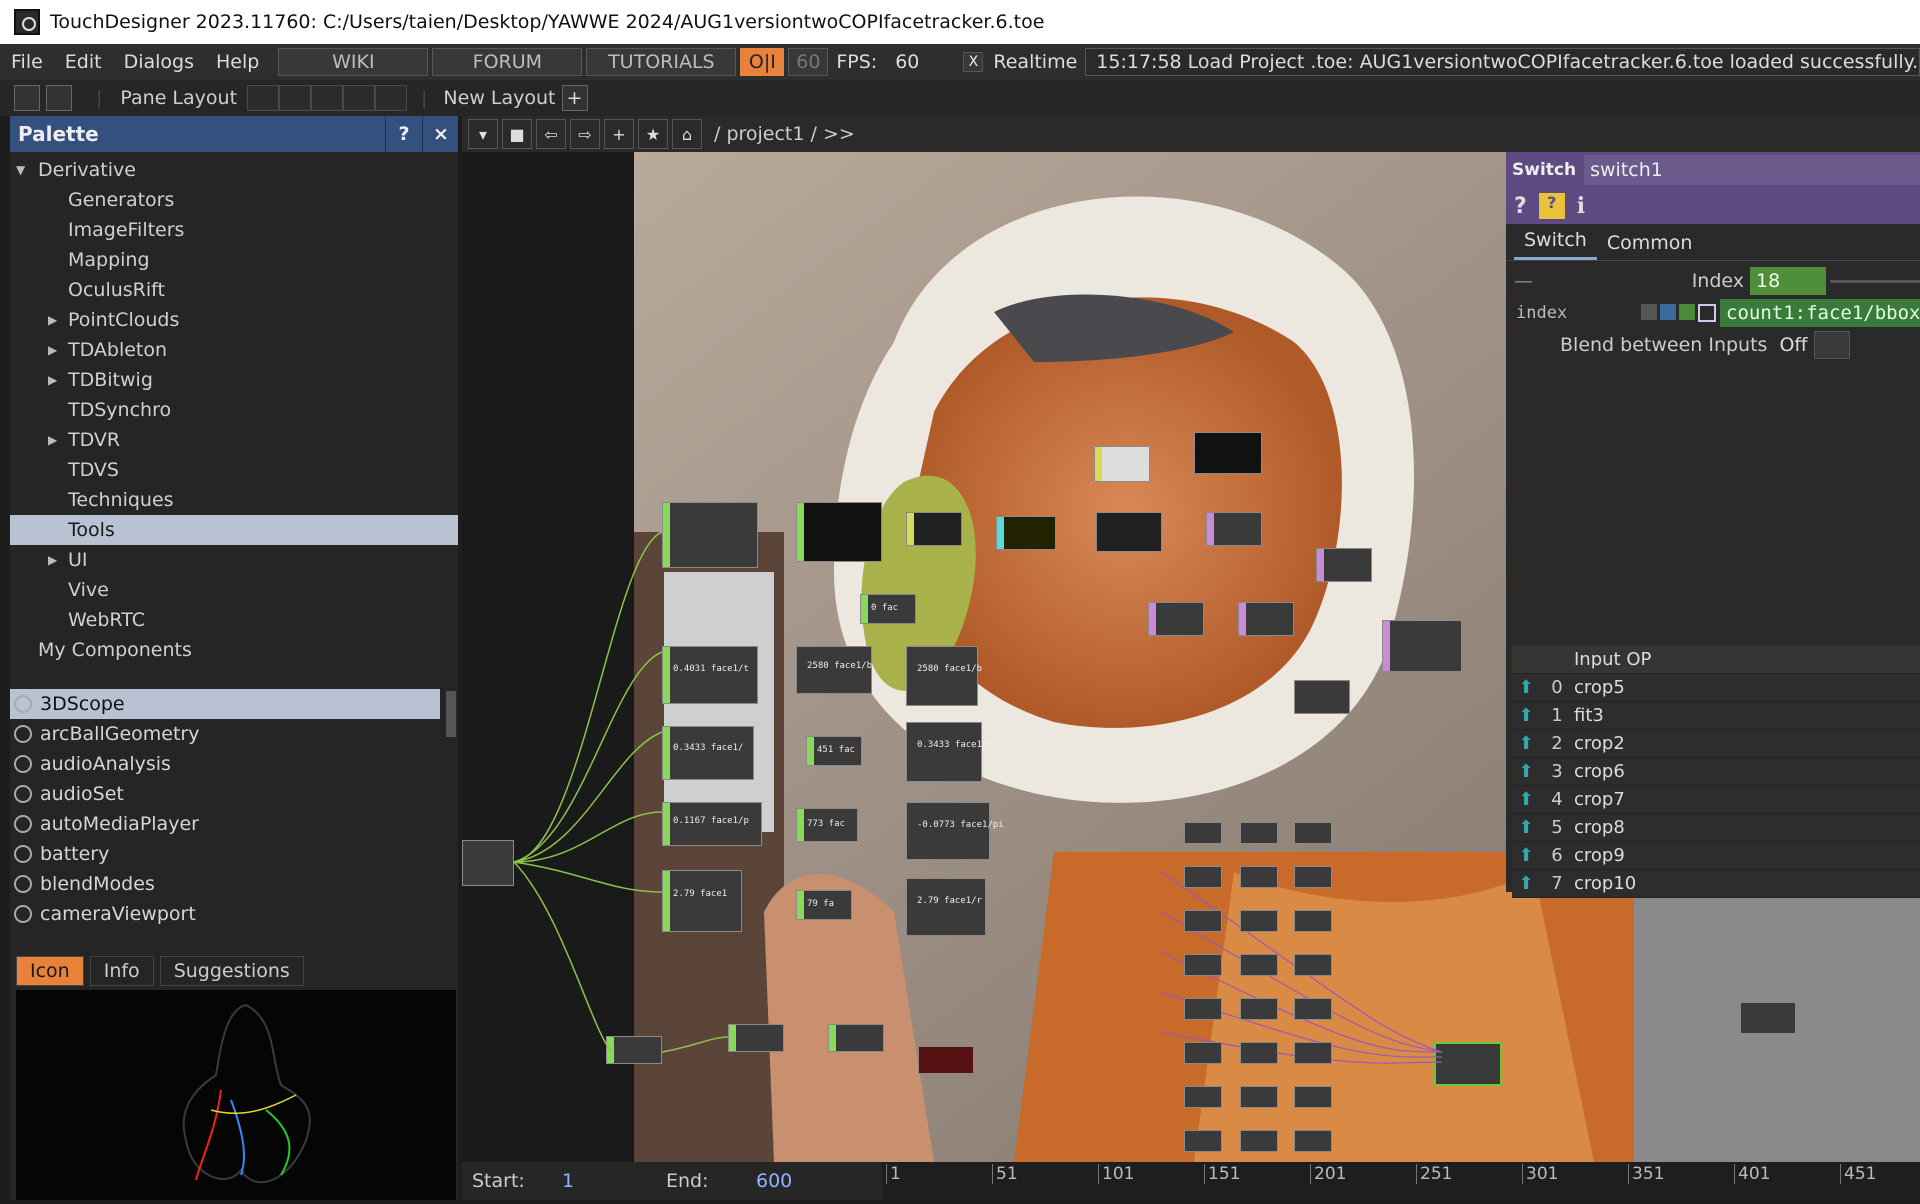 The height and width of the screenshot is (1204, 1920). What do you see at coordinates (234, 620) in the screenshot?
I see `palette-tree-item: WebRTC` at bounding box center [234, 620].